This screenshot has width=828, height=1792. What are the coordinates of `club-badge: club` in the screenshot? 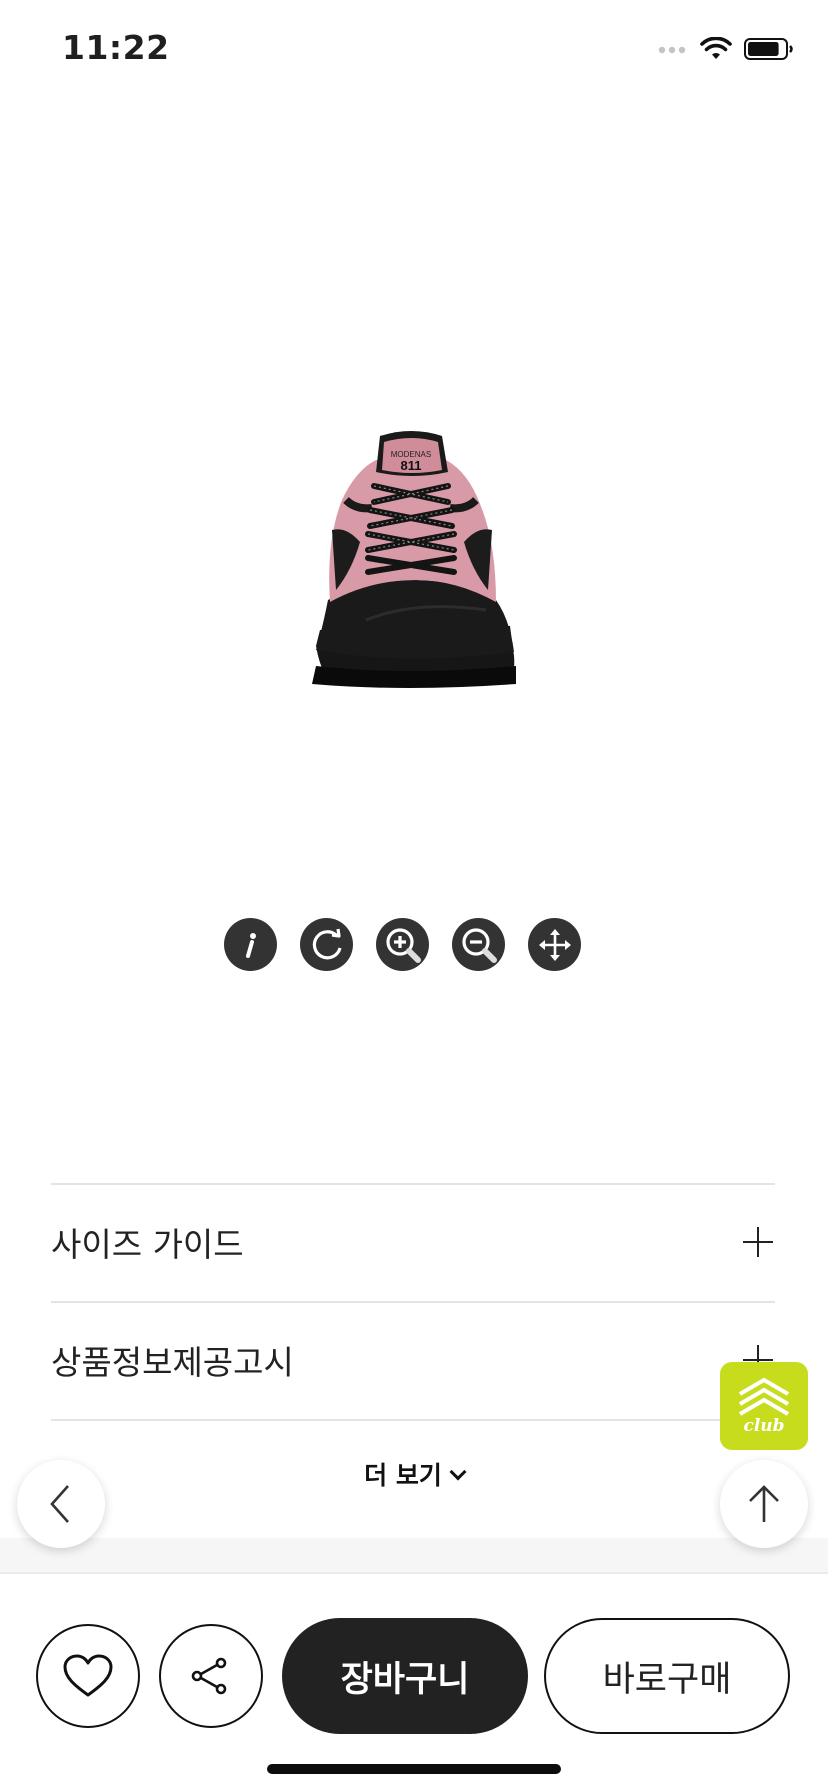 It's located at (764, 1406).